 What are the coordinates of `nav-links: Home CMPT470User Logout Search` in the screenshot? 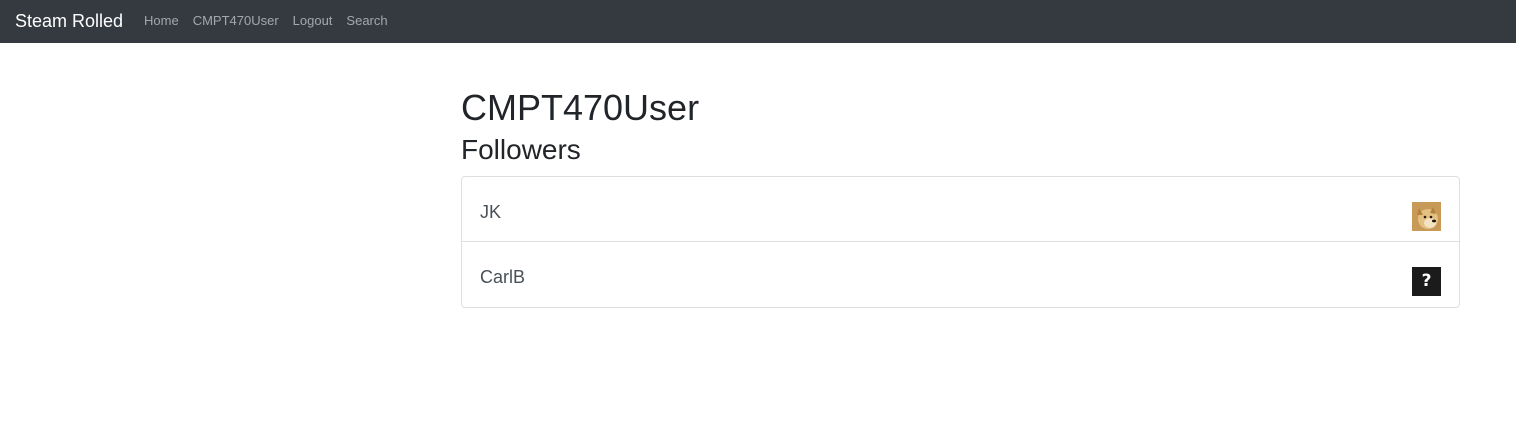 It's located at (266, 21).